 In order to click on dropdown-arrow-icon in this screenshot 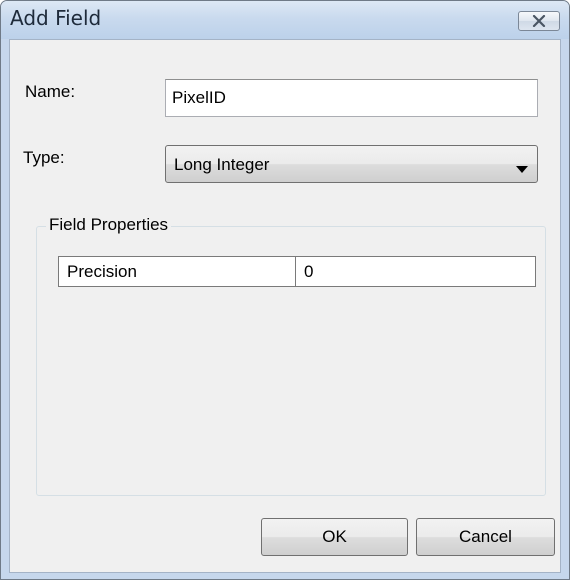, I will do `click(522, 170)`.